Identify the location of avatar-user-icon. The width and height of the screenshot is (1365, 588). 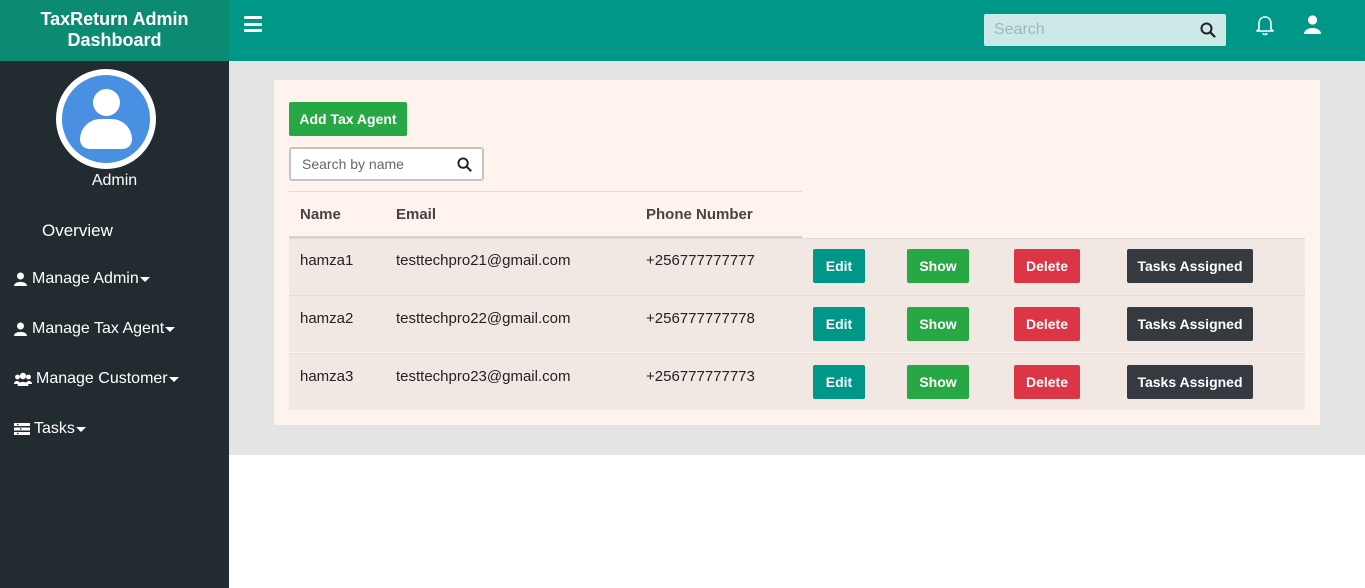
(106, 119).